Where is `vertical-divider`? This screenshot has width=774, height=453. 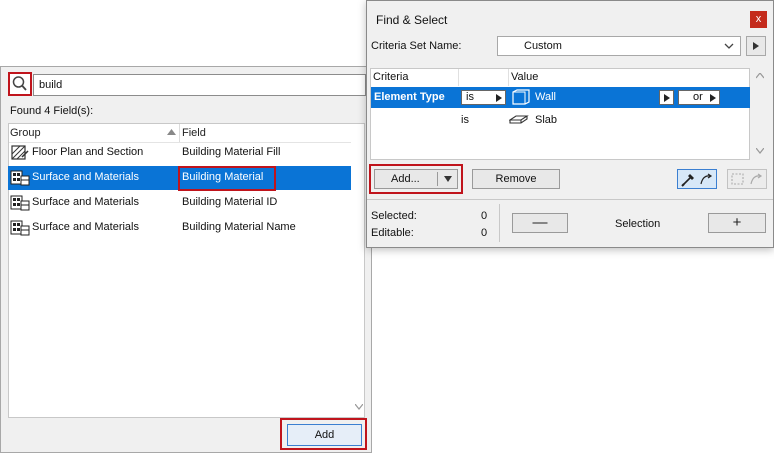 vertical-divider is located at coordinates (499, 223).